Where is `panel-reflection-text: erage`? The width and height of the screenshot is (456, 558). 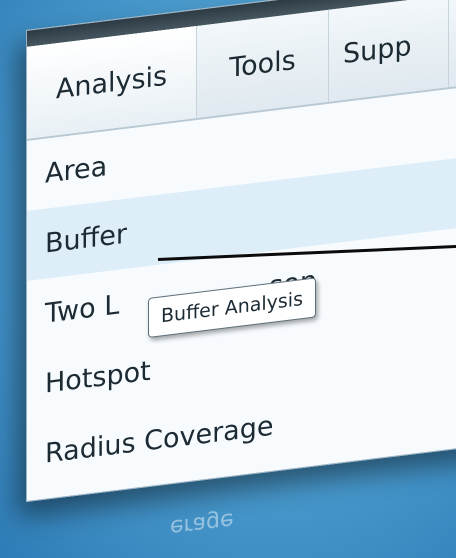
panel-reflection-text: erage is located at coordinates (202, 523).